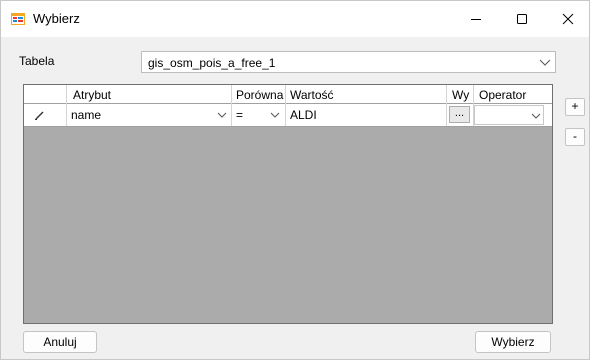 The image size is (590, 360). Describe the element at coordinates (513, 342) in the screenshot. I see `select-button: Wybierz` at that location.